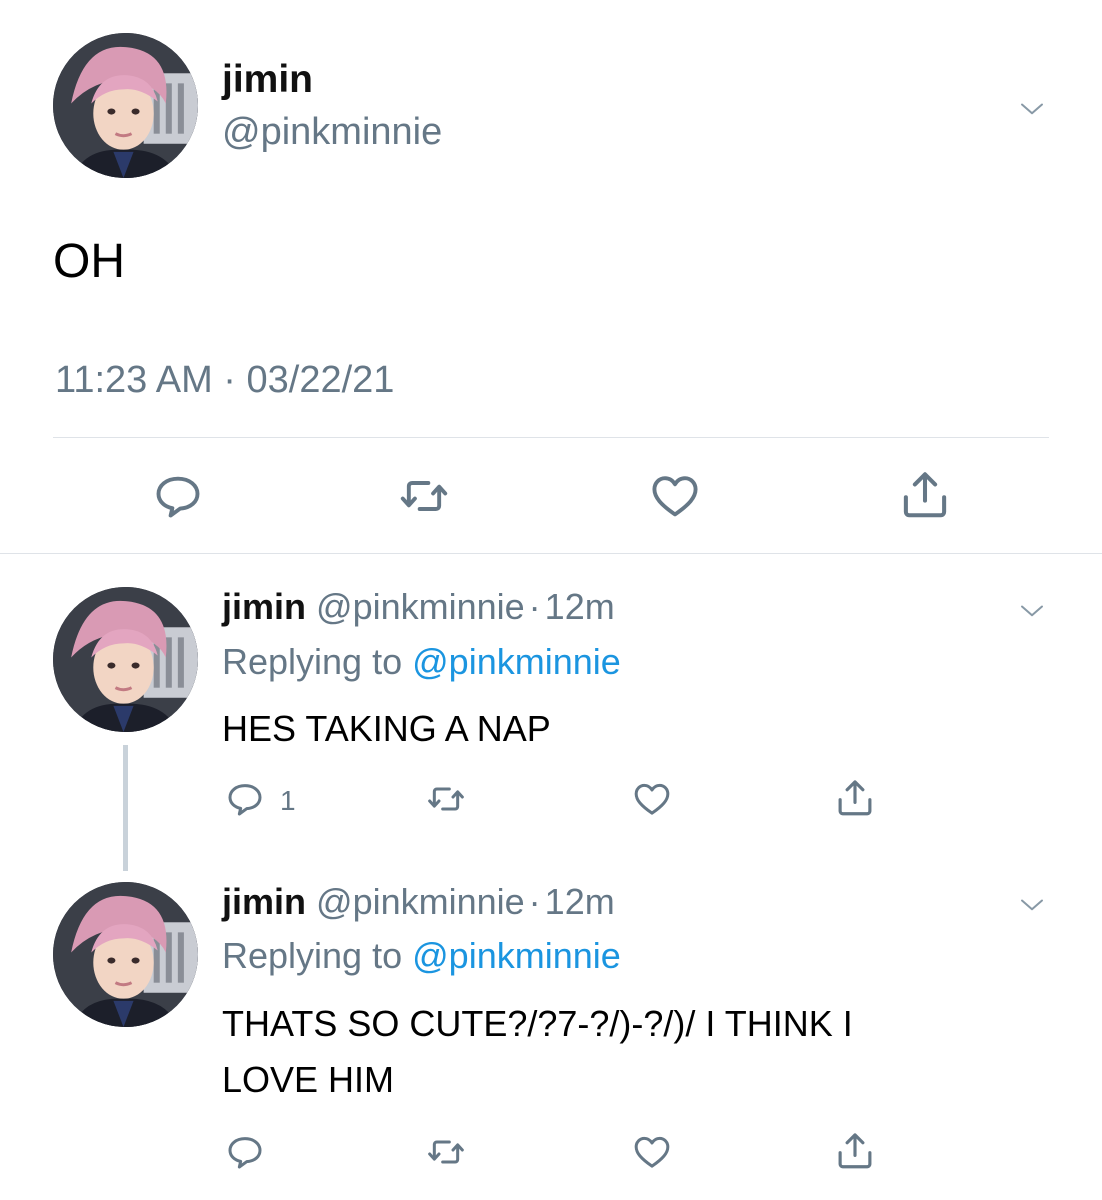 Image resolution: width=1102 pixels, height=1200 pixels. I want to click on tweet-text: OH, so click(89, 261).